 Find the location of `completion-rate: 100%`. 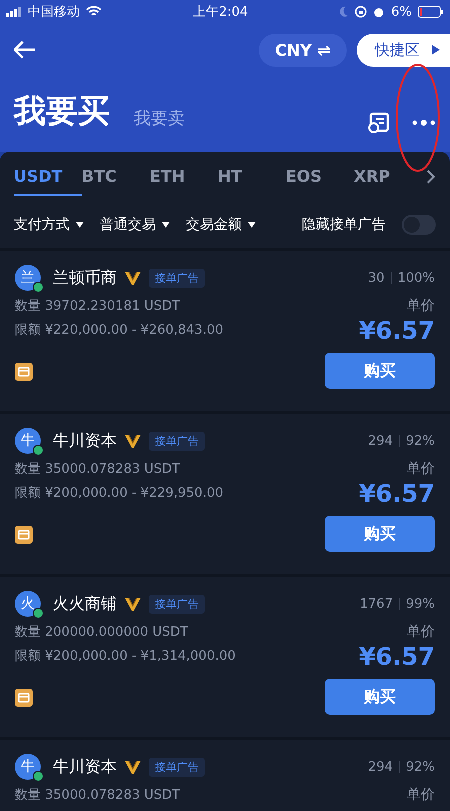

completion-rate: 100% is located at coordinates (416, 278).